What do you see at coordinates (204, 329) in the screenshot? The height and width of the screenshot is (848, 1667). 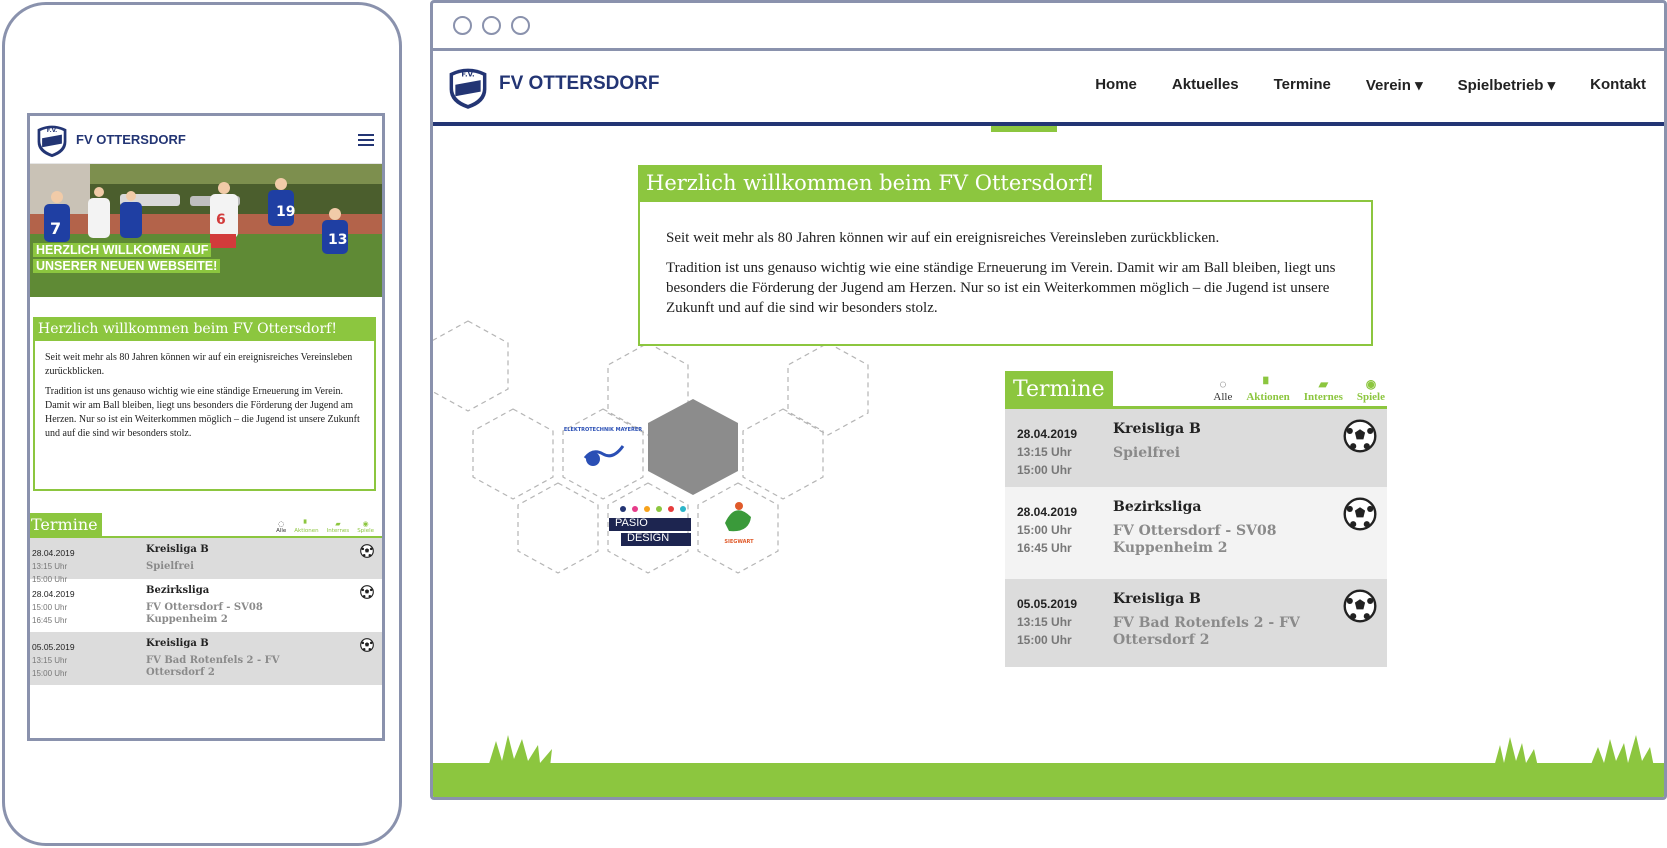 I see `mobile-welcome-title: Herzlich willkommen beim FV Ottersdorf!` at bounding box center [204, 329].